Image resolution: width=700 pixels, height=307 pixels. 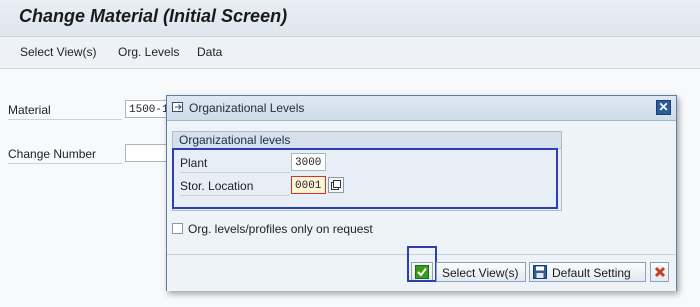 What do you see at coordinates (177, 107) in the screenshot?
I see `dialog-window-icon` at bounding box center [177, 107].